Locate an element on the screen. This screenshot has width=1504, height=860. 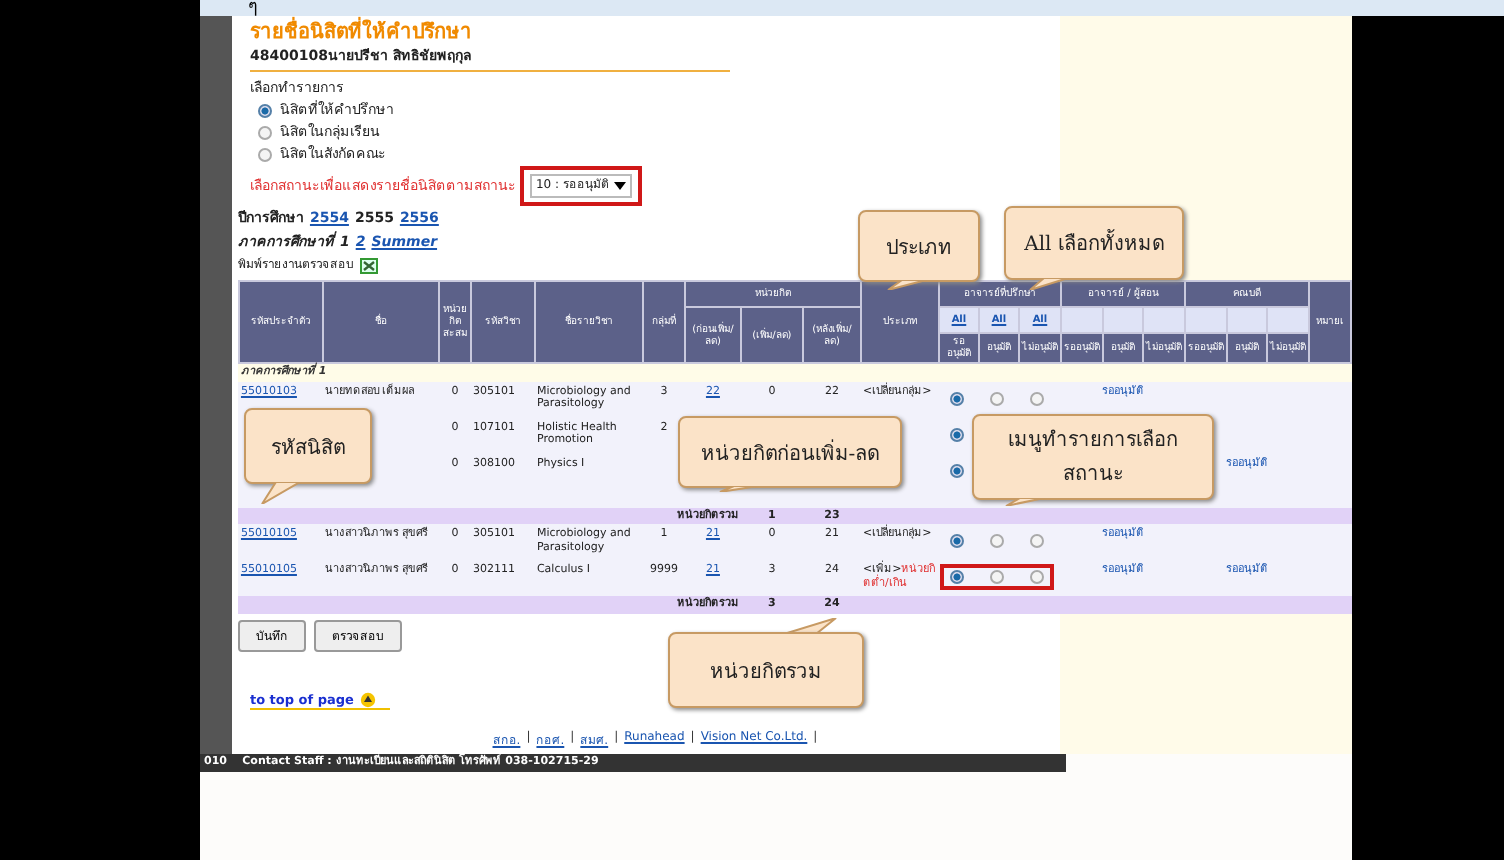
page-title: รายชื่อนิสิตที่ให้คำปรึกษา is located at coordinates (794, 33).